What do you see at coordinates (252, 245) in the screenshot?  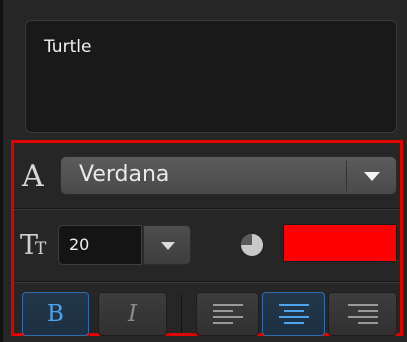 I see `opacity-icon` at bounding box center [252, 245].